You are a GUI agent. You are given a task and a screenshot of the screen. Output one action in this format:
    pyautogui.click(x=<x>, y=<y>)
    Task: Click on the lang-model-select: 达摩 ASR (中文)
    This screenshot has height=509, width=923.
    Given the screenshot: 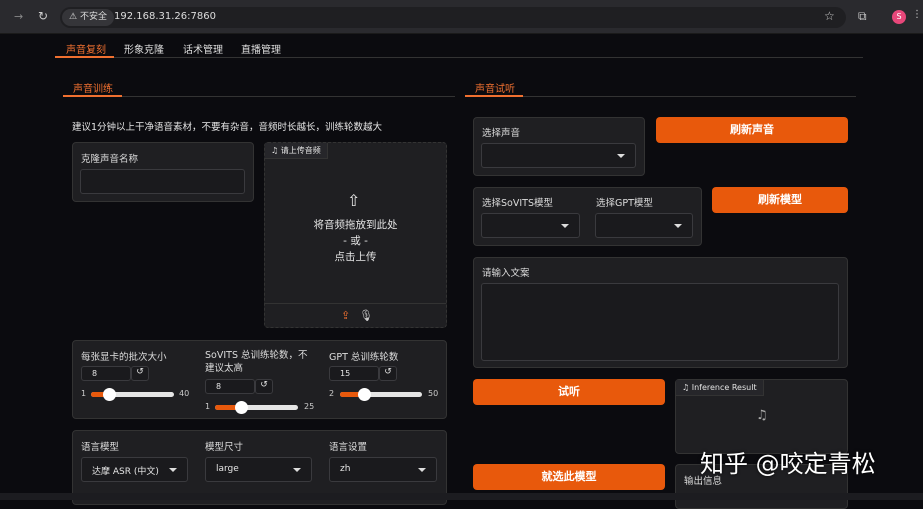 What is the action you would take?
    pyautogui.click(x=134, y=469)
    